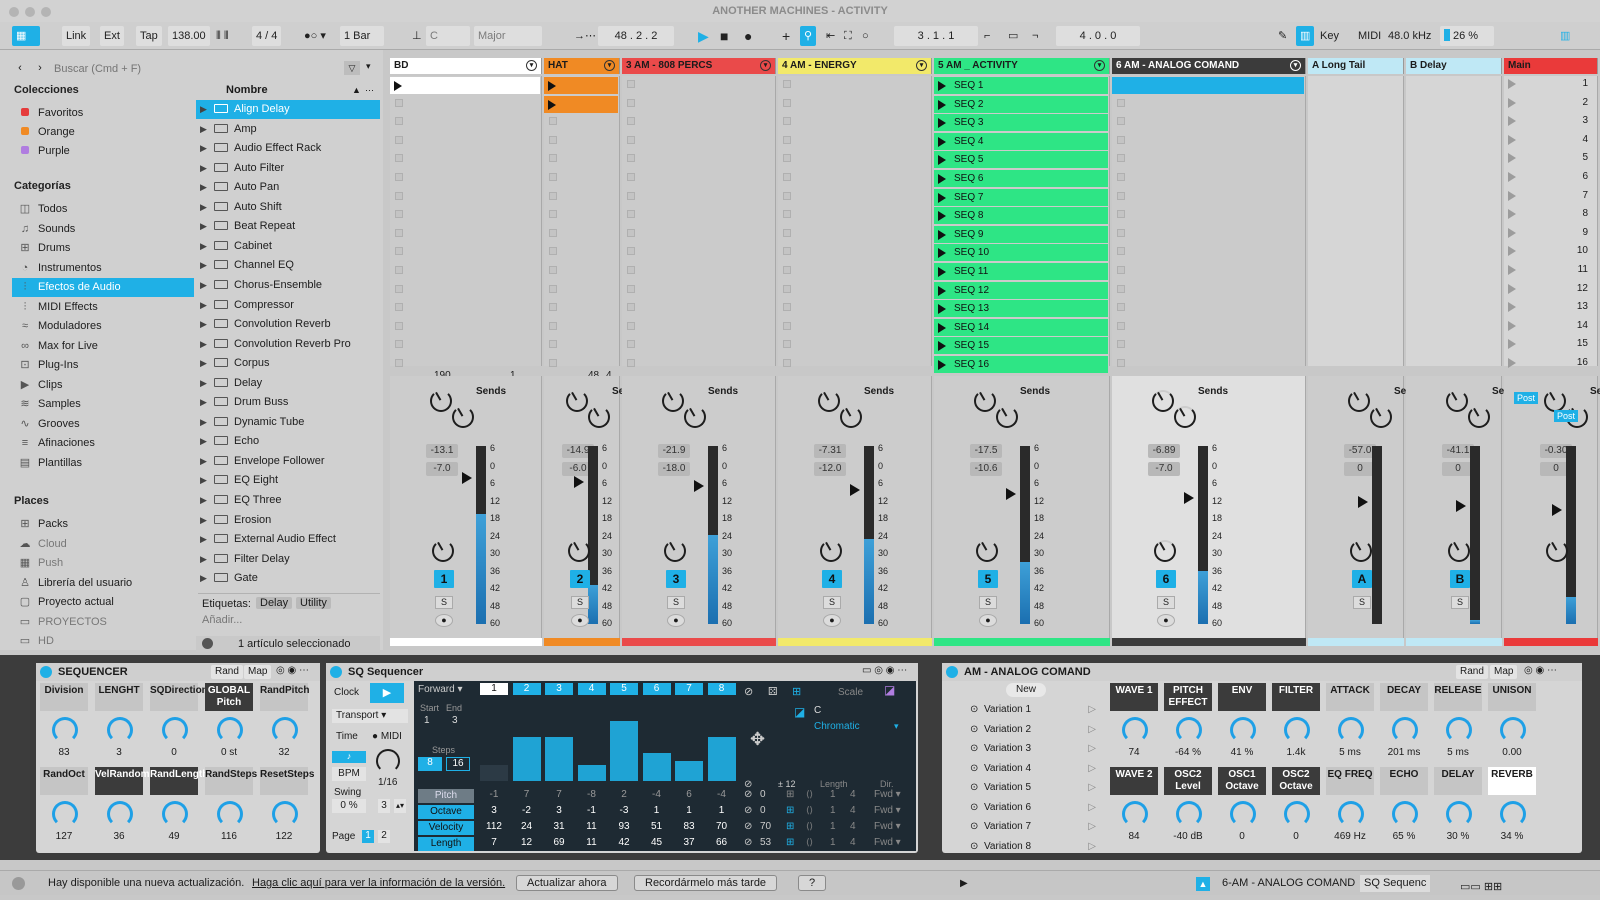 The width and height of the screenshot is (1600, 900). I want to click on step-octave-value: -1, so click(592, 810).